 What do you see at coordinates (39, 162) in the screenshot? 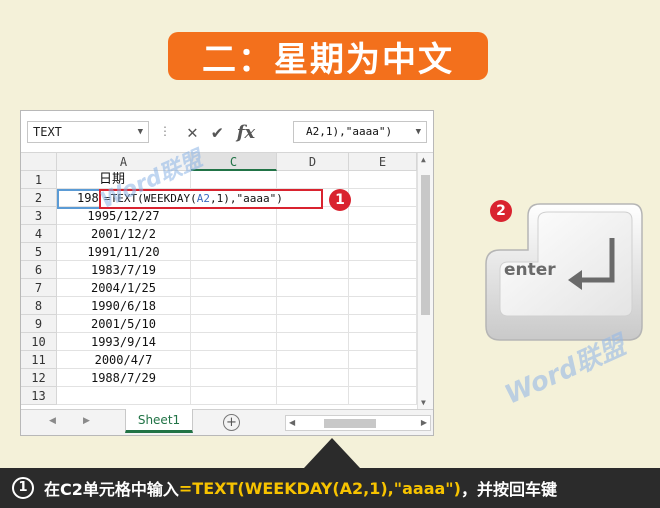
I see `select-all-corner` at bounding box center [39, 162].